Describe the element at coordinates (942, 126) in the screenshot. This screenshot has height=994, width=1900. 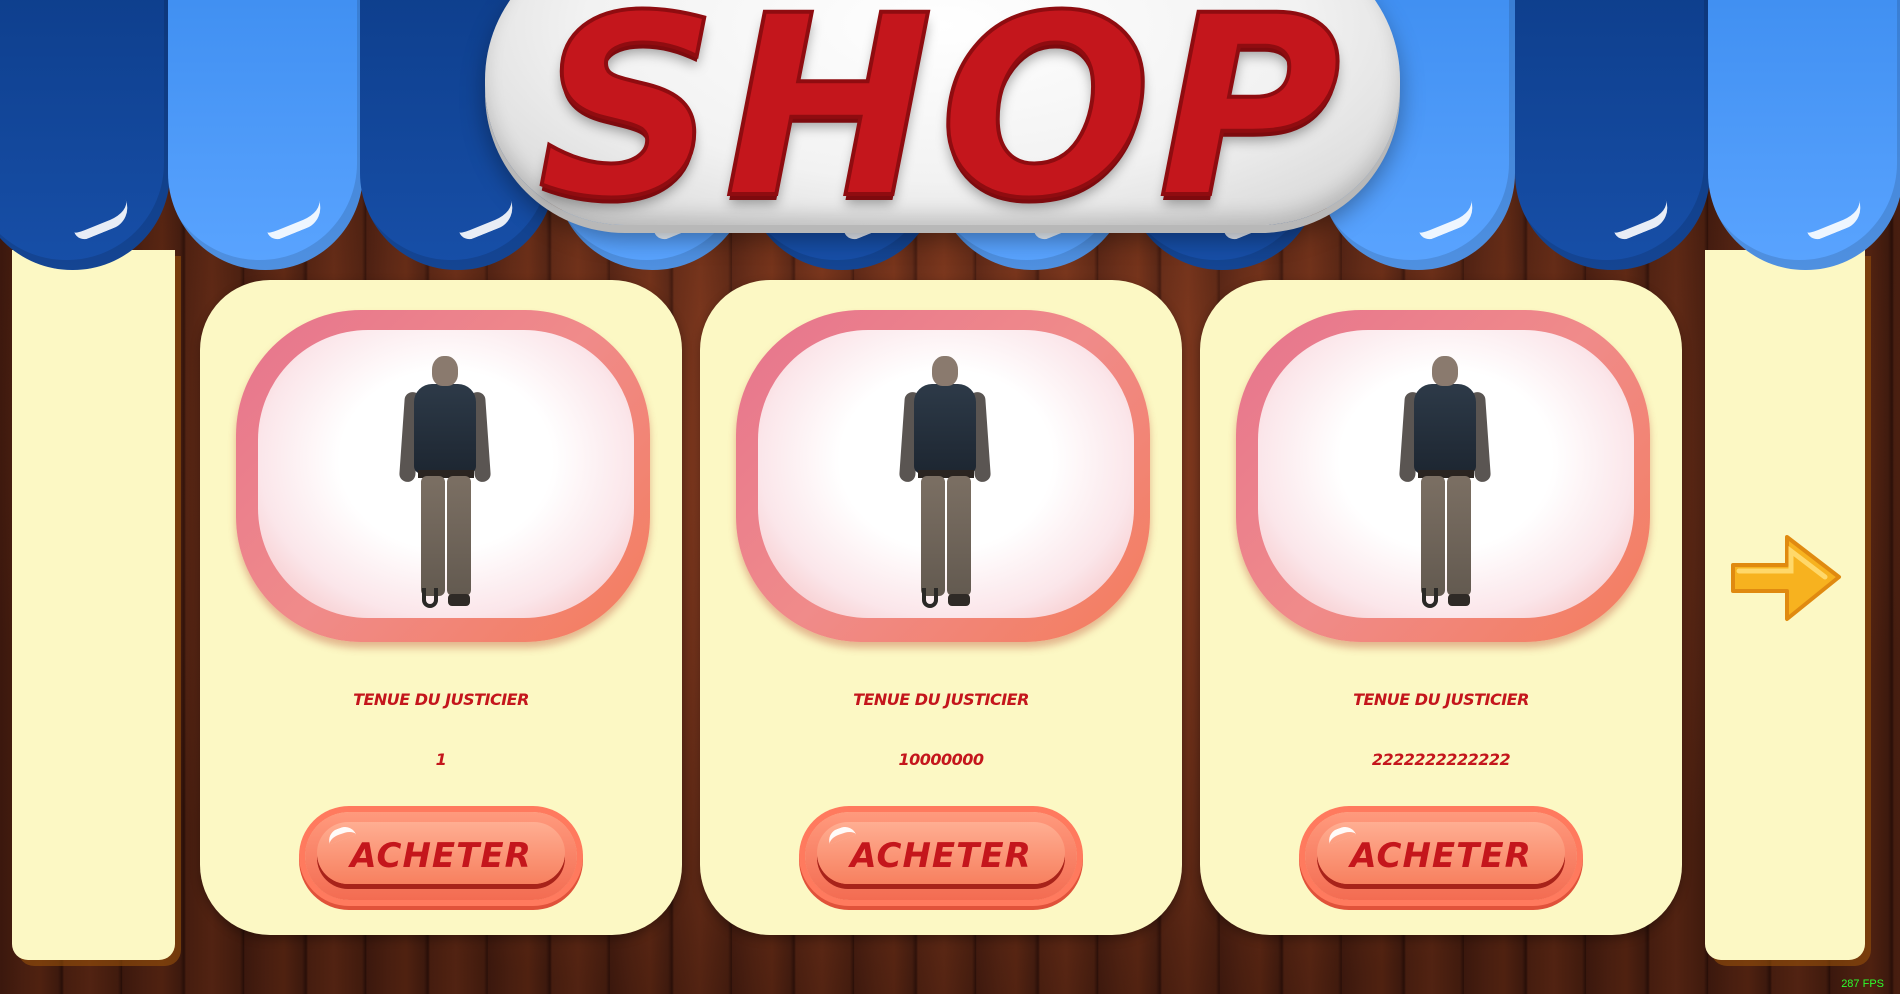
I see `page-title: SHOP` at that location.